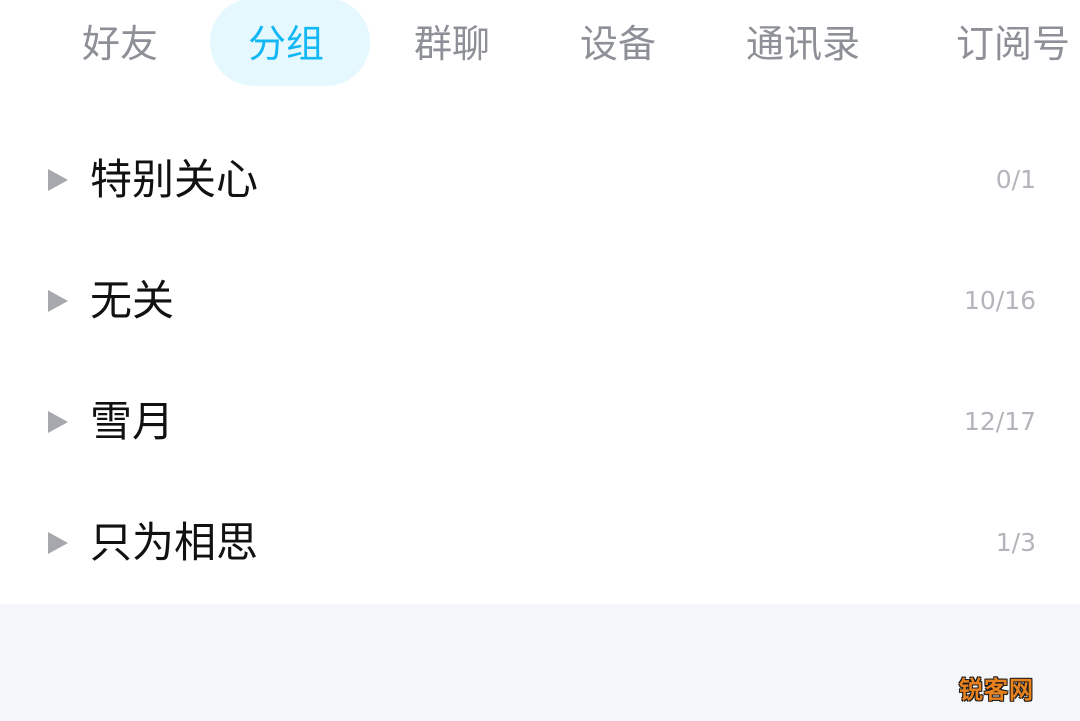 Image resolution: width=1080 pixels, height=721 pixels. Describe the element at coordinates (1013, 44) in the screenshot. I see `tab-subscriptions: 订阅号` at that location.